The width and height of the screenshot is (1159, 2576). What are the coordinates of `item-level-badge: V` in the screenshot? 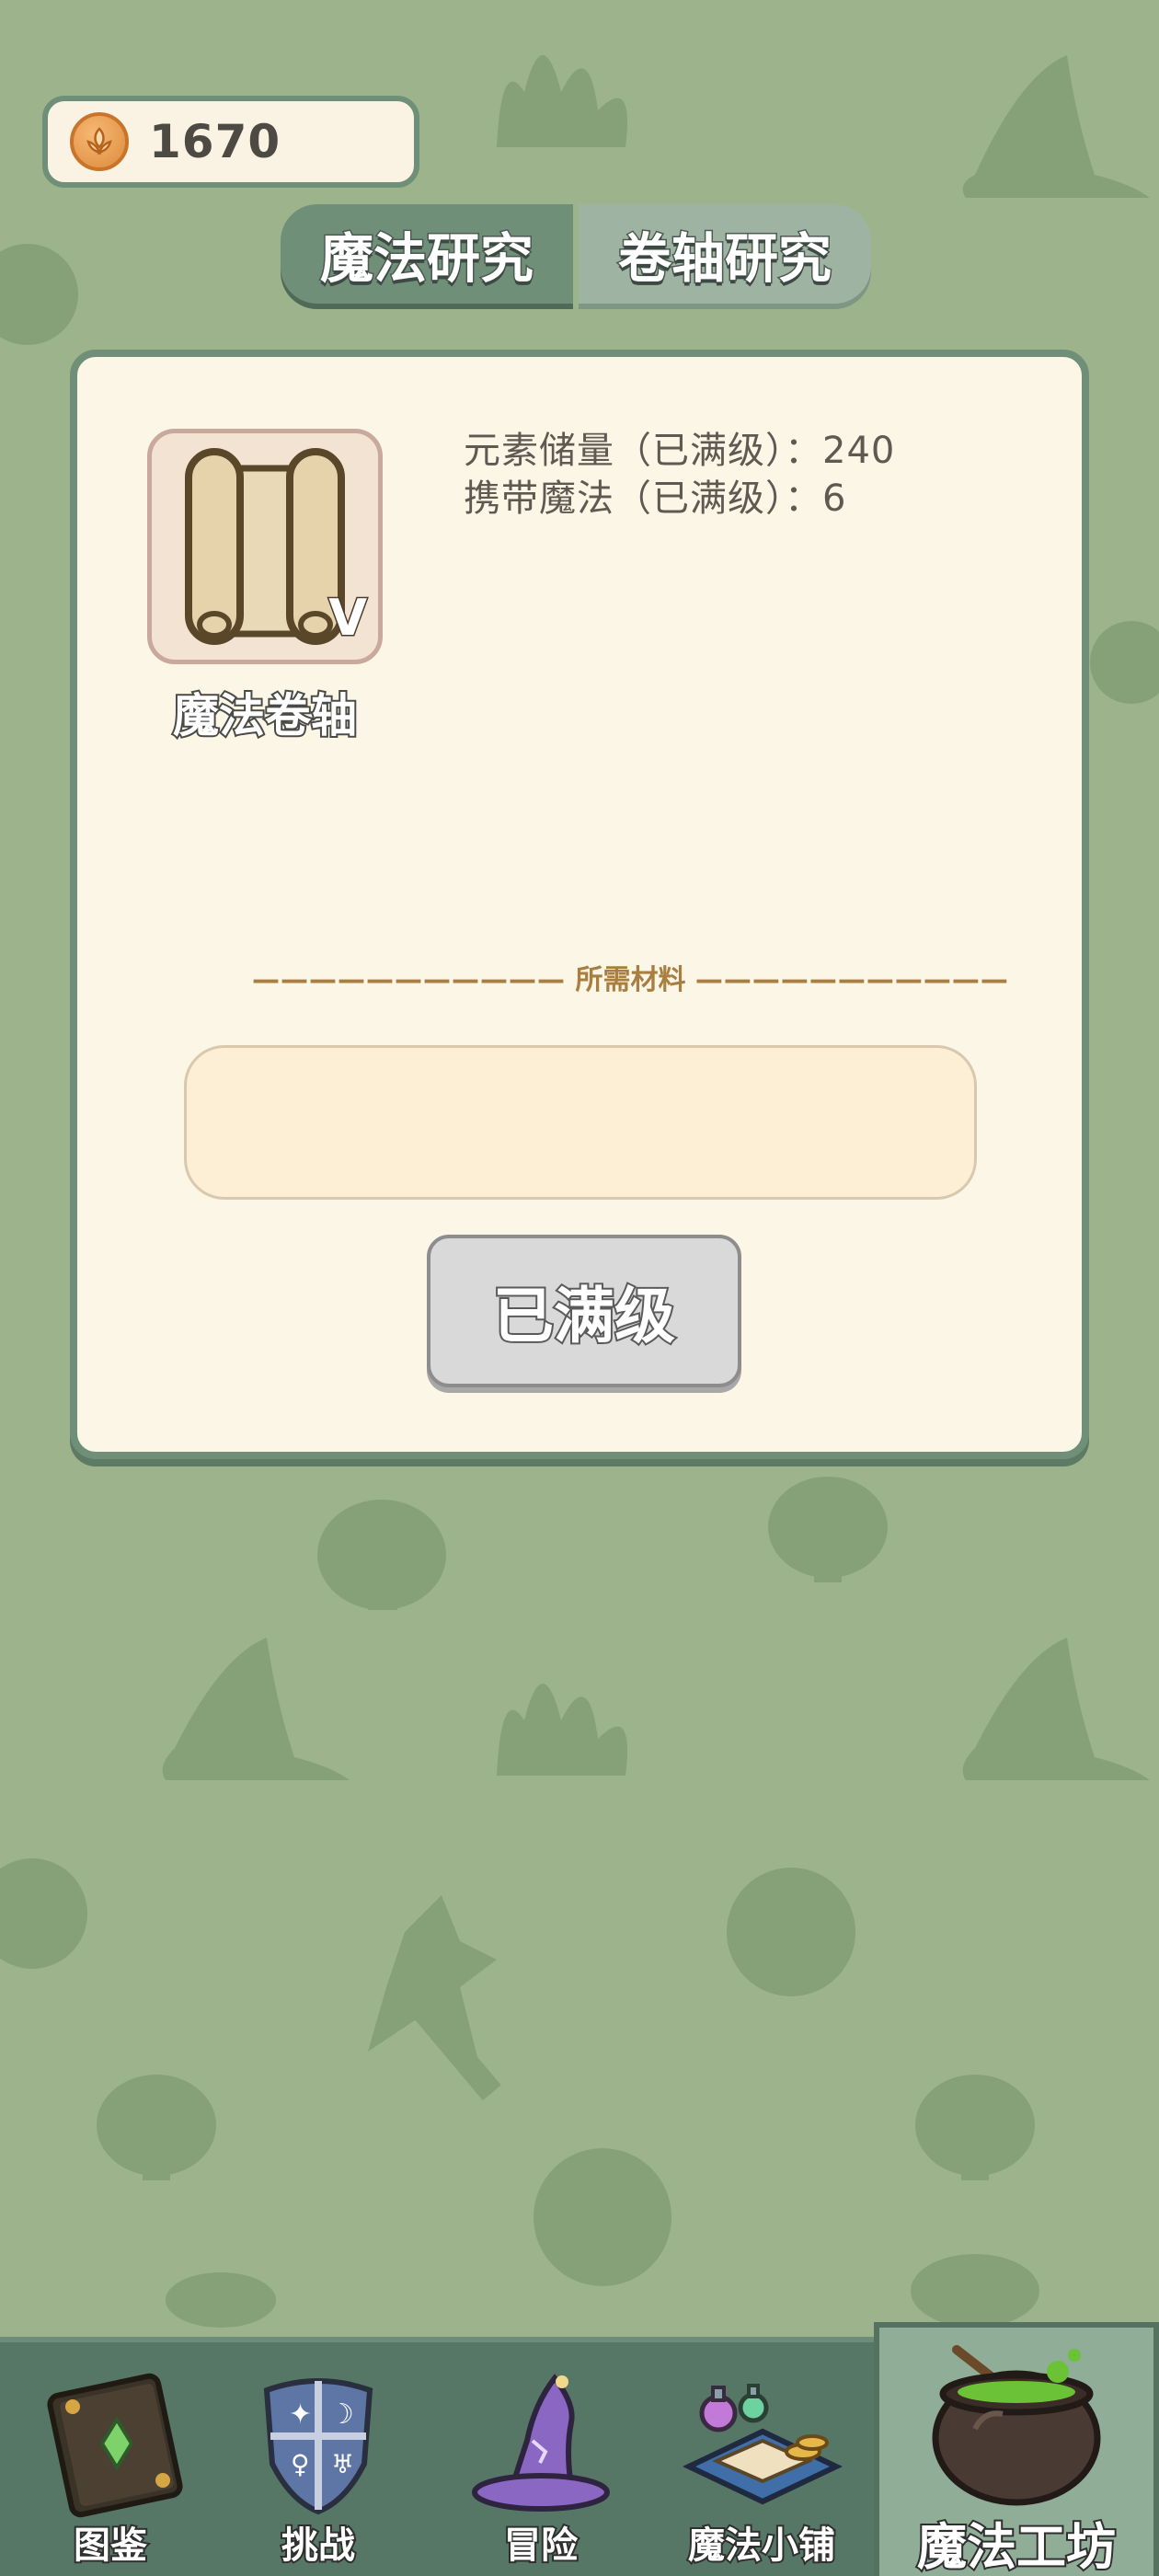 It's located at (348, 618).